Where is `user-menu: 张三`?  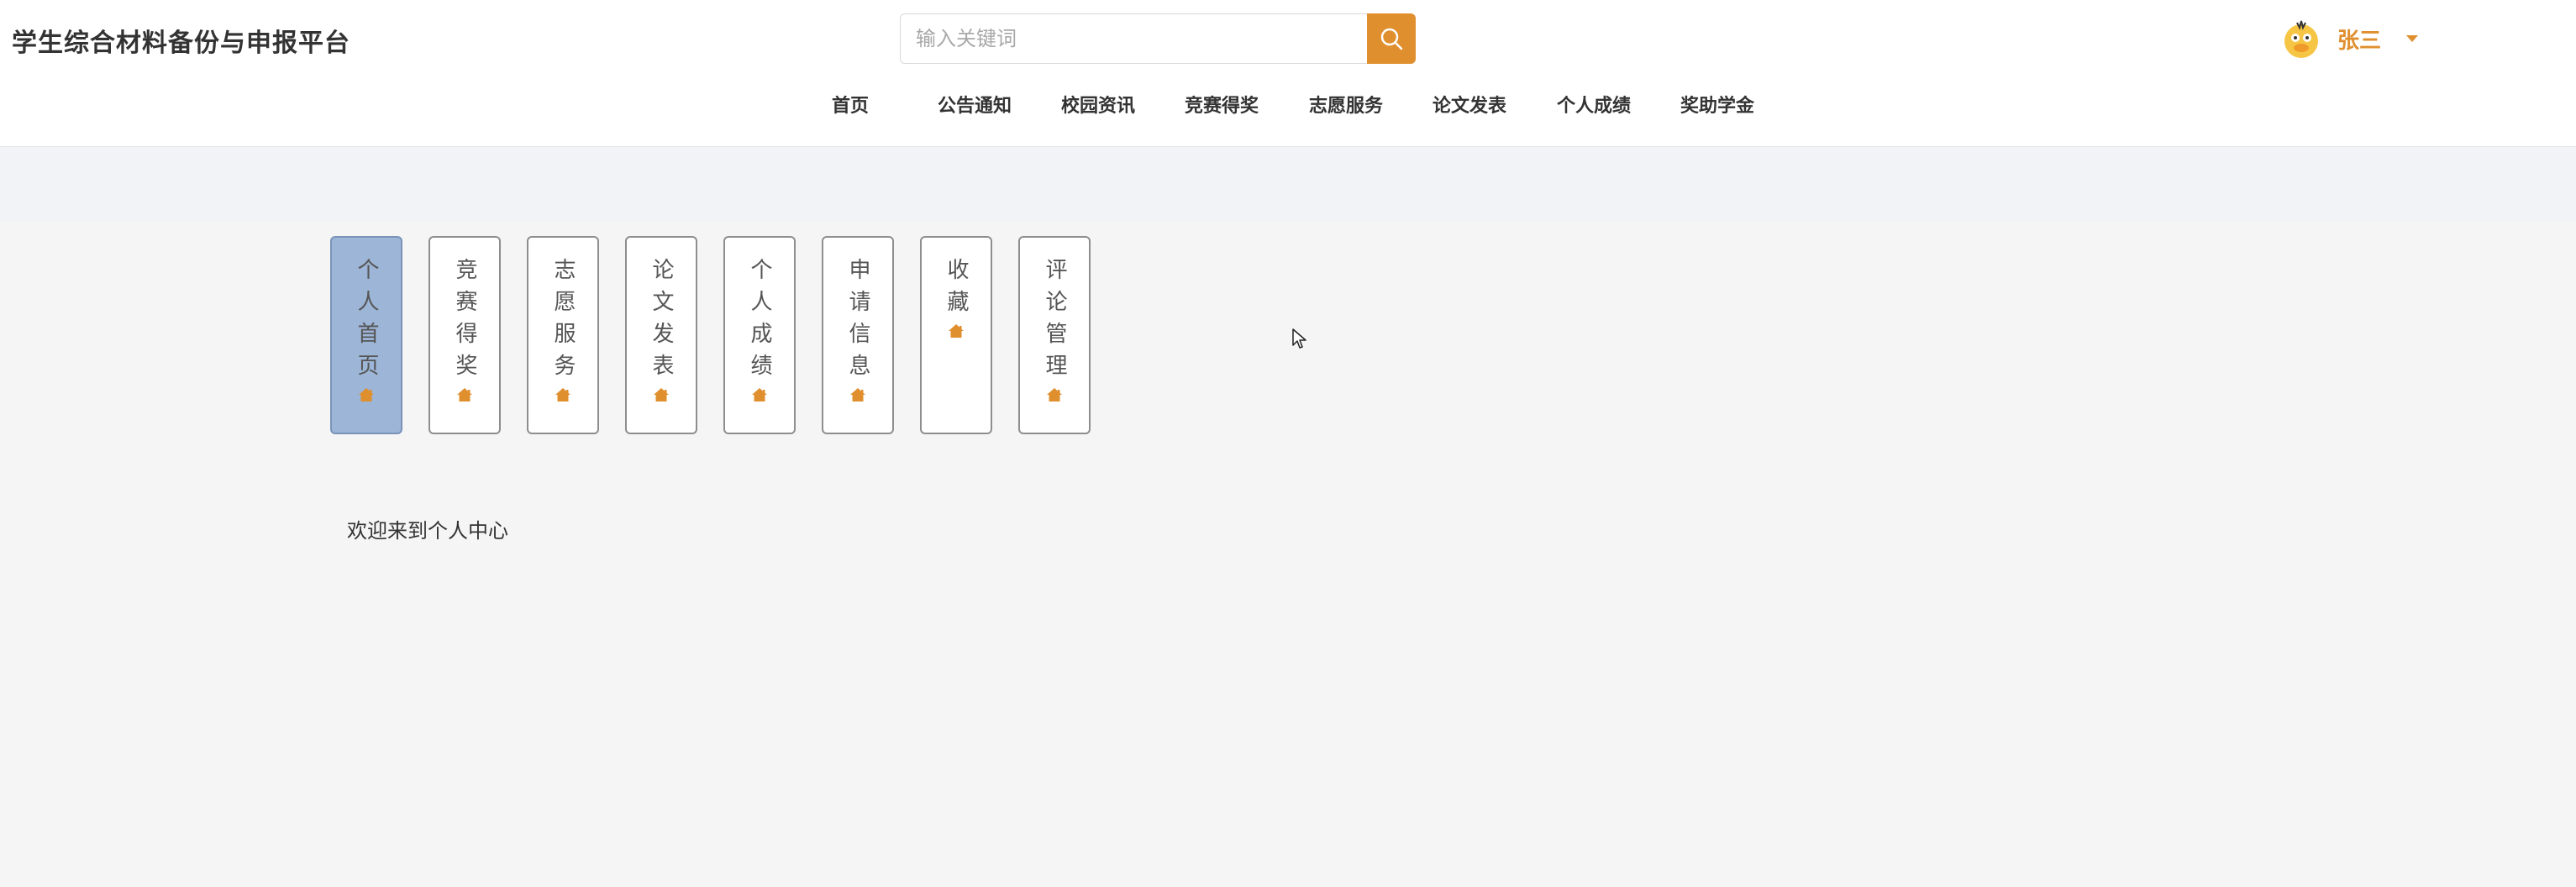 user-menu: 张三 is located at coordinates (2349, 39).